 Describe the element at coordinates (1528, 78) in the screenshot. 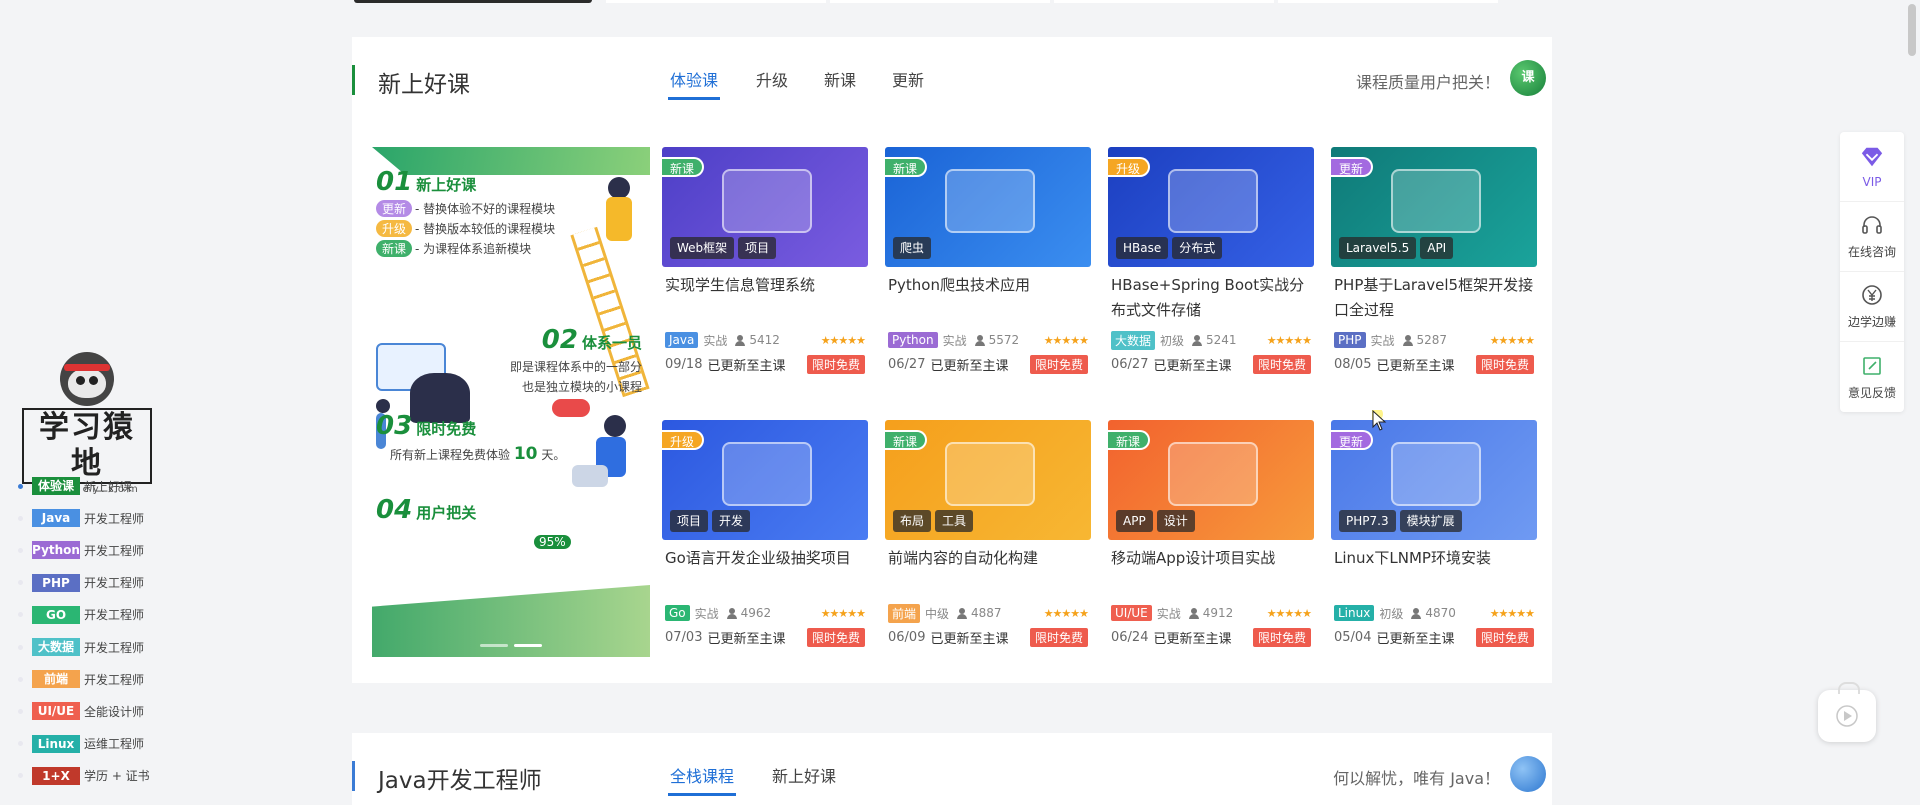

I see `course-badge-icon: 课` at that location.